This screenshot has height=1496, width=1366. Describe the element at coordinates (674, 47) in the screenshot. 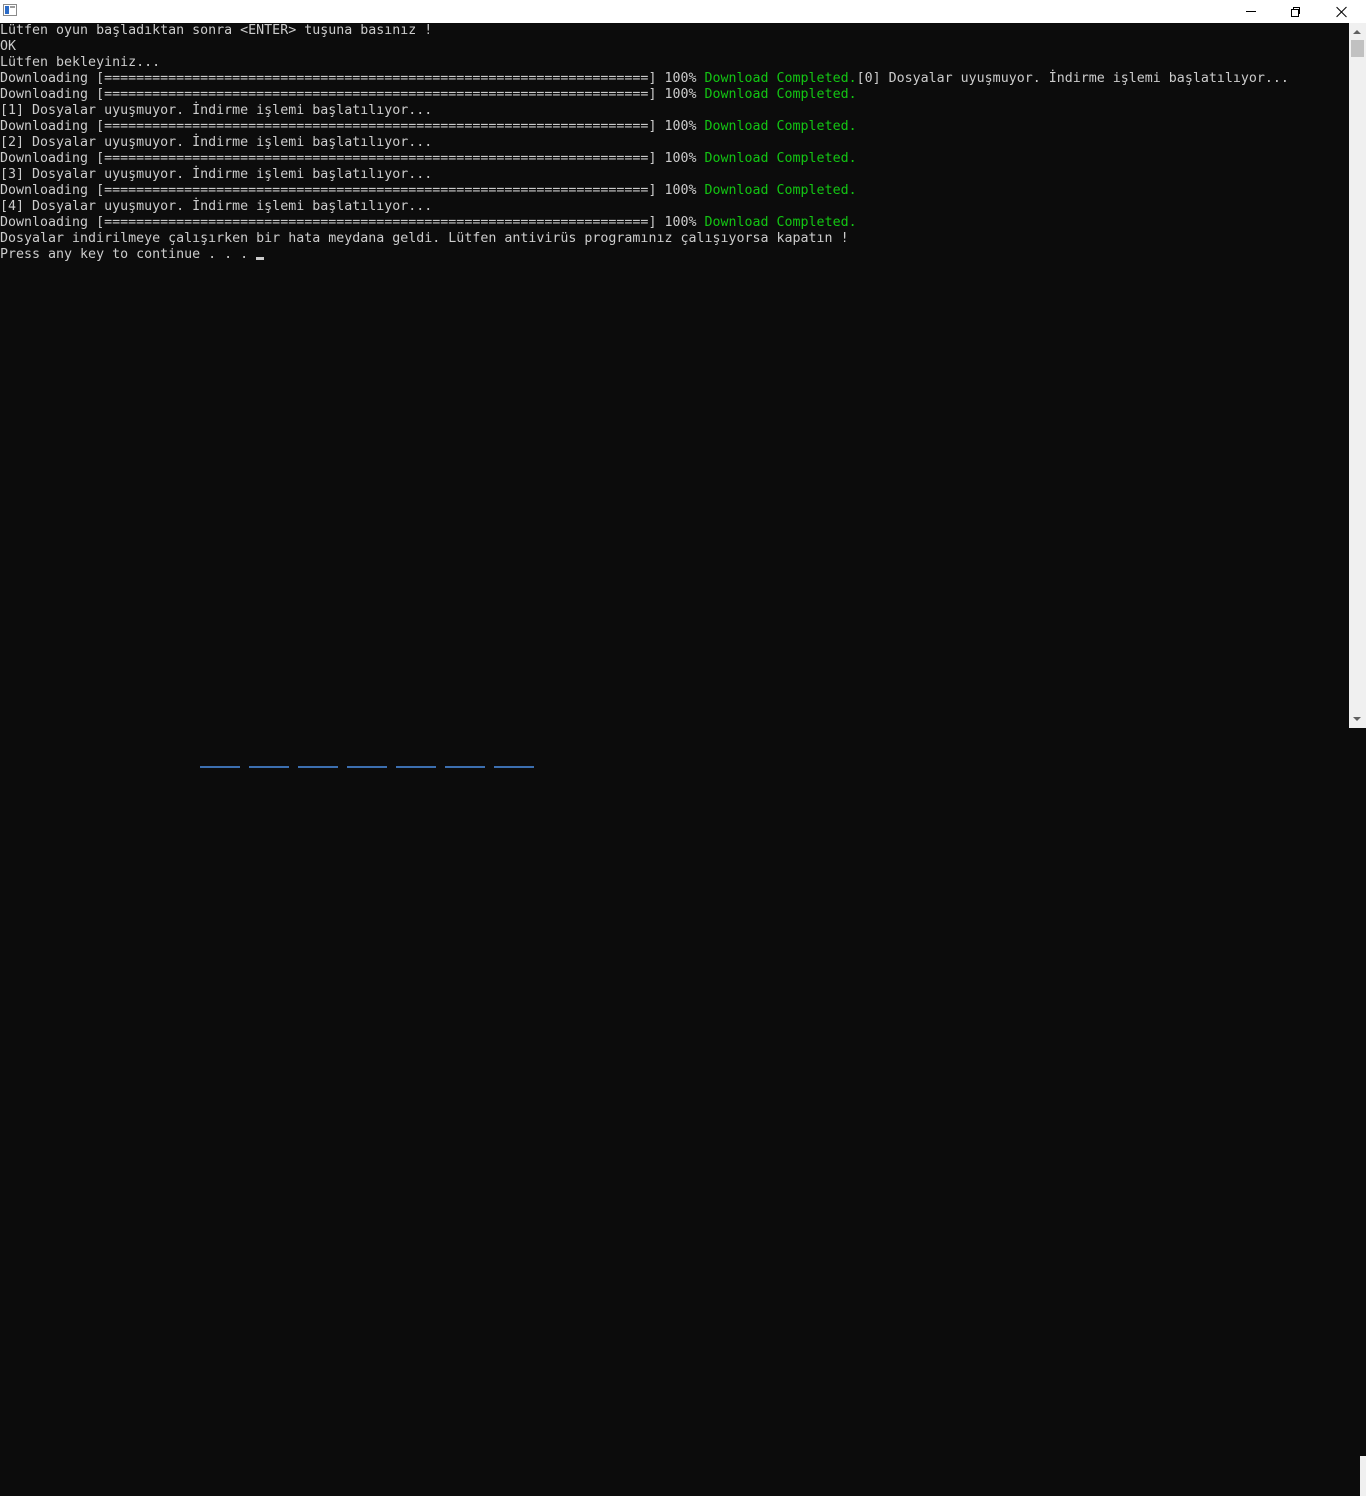

I see `console-line: OK` at that location.